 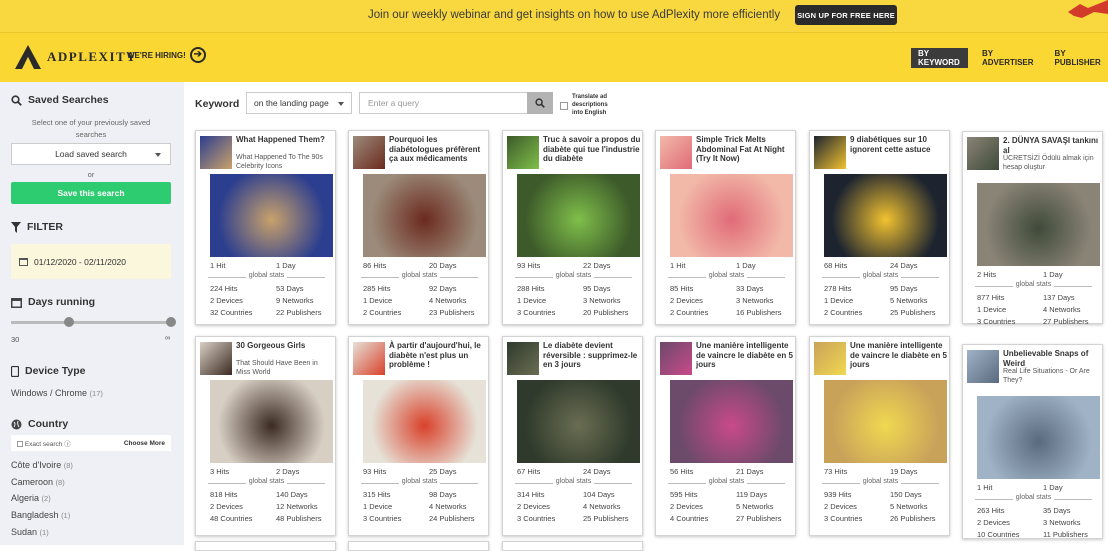 What do you see at coordinates (991, 510) in the screenshot?
I see `global-hits: 263 Hits` at bounding box center [991, 510].